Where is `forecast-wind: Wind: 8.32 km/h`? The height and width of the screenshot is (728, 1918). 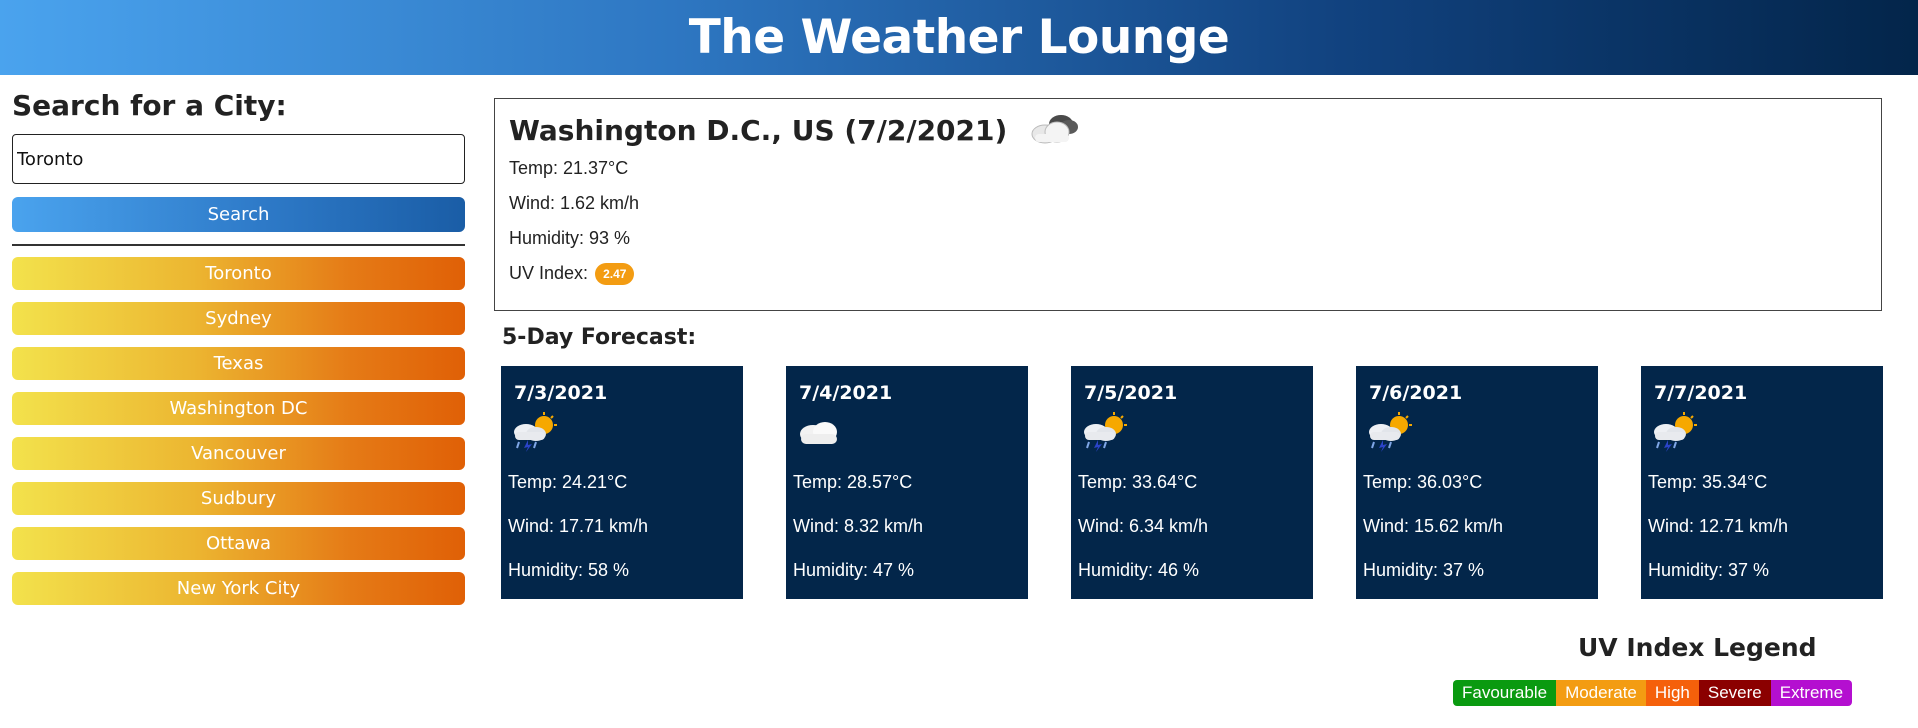
forecast-wind: Wind: 8.32 km/h is located at coordinates (858, 526).